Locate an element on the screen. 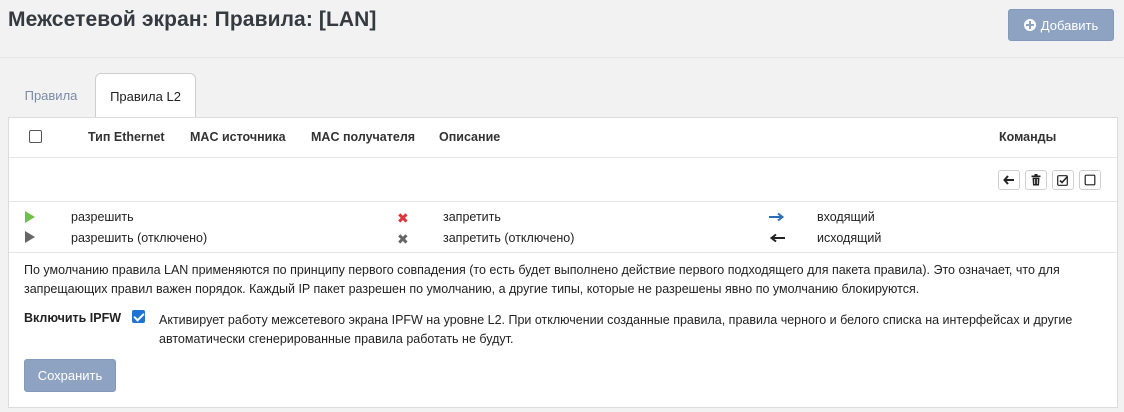  delete-button is located at coordinates (1036, 180).